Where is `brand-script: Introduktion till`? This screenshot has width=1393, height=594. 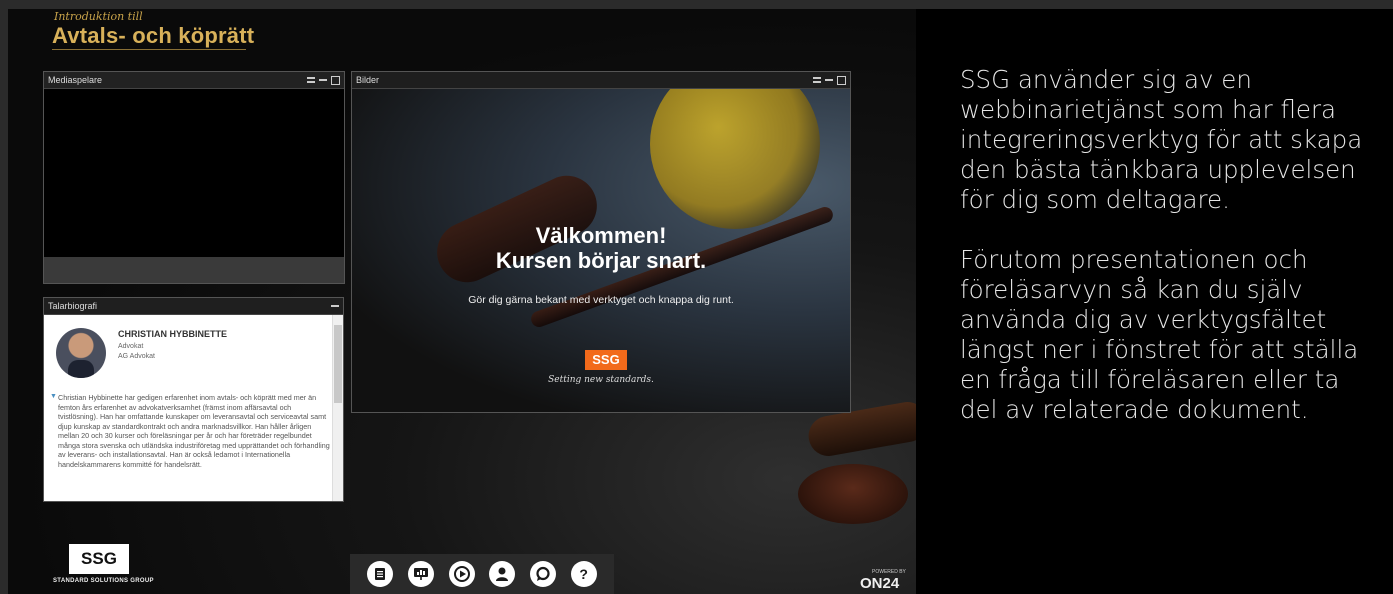 brand-script: Introduktion till is located at coordinates (98, 16).